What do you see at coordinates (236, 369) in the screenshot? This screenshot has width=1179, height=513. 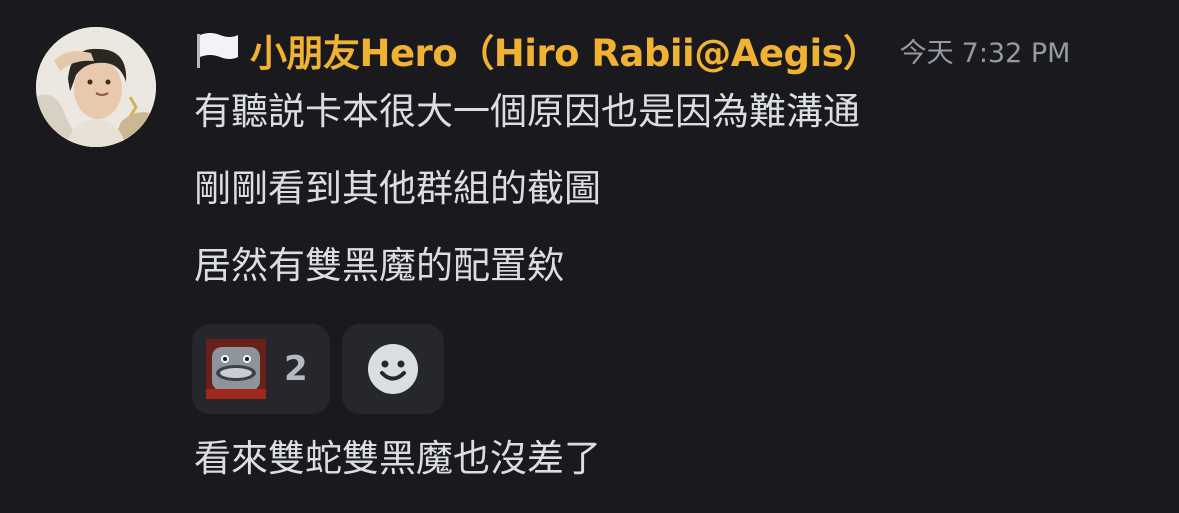 I see `custom-face-emoji-icon` at bounding box center [236, 369].